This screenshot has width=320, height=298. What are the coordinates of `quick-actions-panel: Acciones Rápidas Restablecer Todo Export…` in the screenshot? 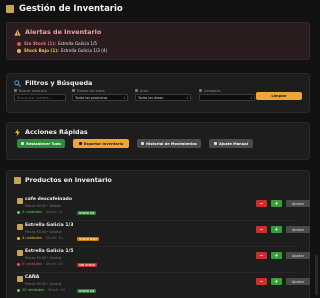 It's located at (158, 141).